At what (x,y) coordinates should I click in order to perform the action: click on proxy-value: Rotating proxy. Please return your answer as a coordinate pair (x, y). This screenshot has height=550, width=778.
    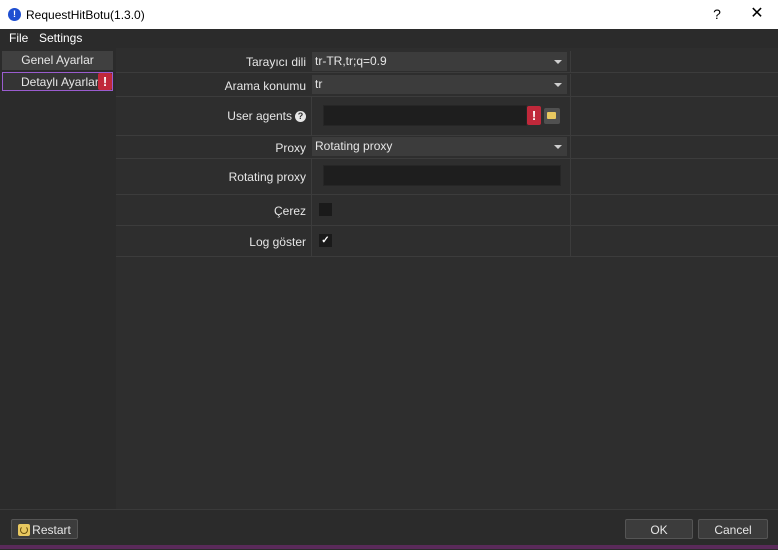
    Looking at the image, I should click on (354, 146).